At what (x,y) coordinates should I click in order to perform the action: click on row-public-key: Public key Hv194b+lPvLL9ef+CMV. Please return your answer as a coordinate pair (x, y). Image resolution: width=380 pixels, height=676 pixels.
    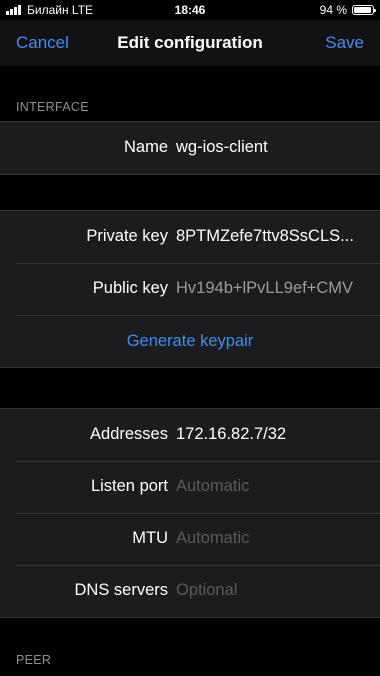
    Looking at the image, I should click on (190, 289).